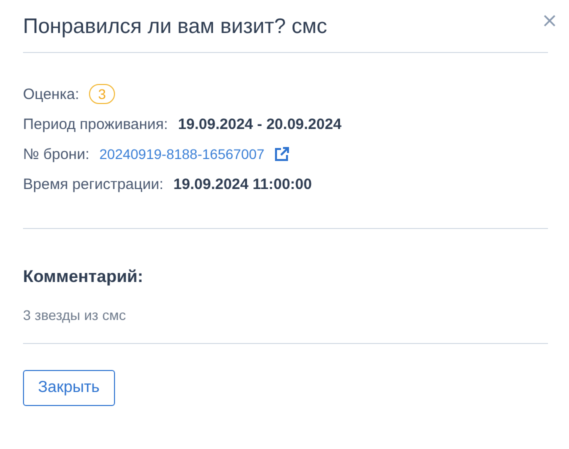  I want to click on field-label: Оценка:, so click(51, 94).